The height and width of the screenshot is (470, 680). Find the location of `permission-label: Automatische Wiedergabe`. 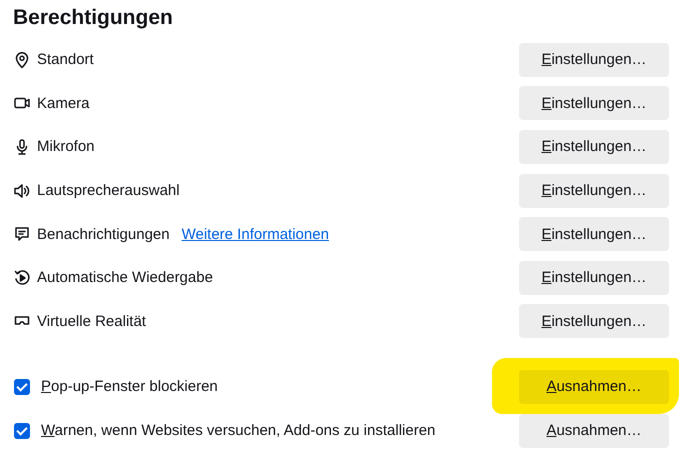

permission-label: Automatische Wiedergabe is located at coordinates (125, 277).